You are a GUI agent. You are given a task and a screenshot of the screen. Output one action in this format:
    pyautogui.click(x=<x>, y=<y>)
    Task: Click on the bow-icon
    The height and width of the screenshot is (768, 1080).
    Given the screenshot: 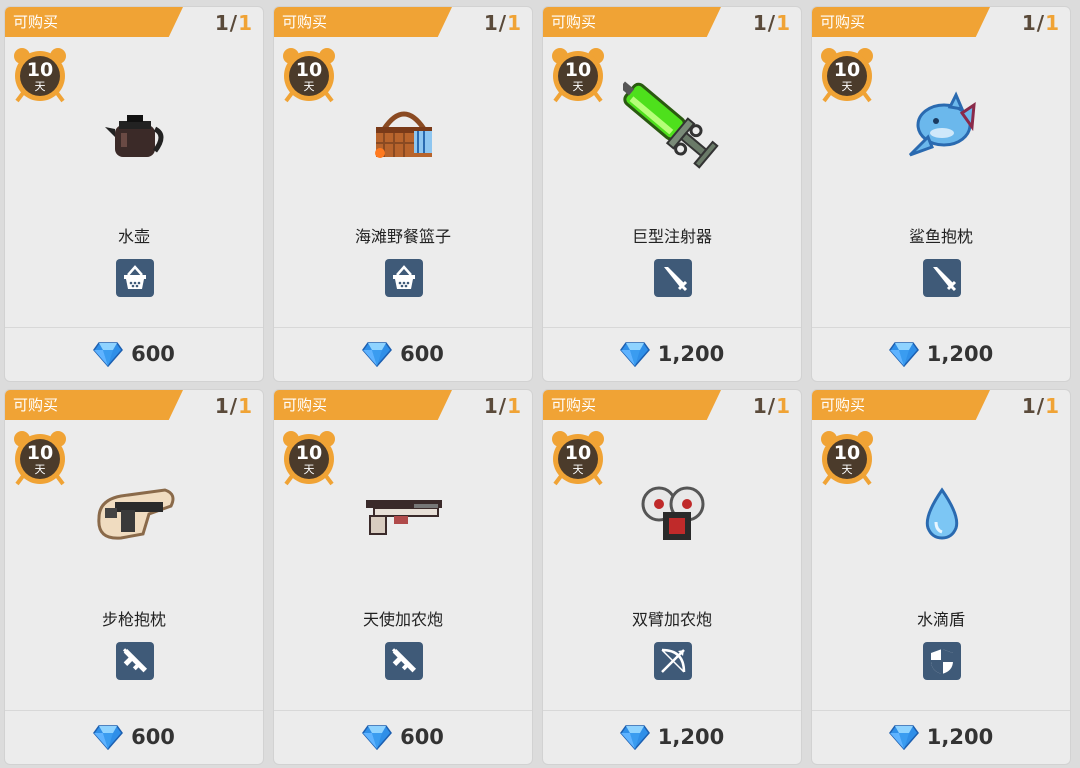 What is the action you would take?
    pyautogui.click(x=673, y=661)
    